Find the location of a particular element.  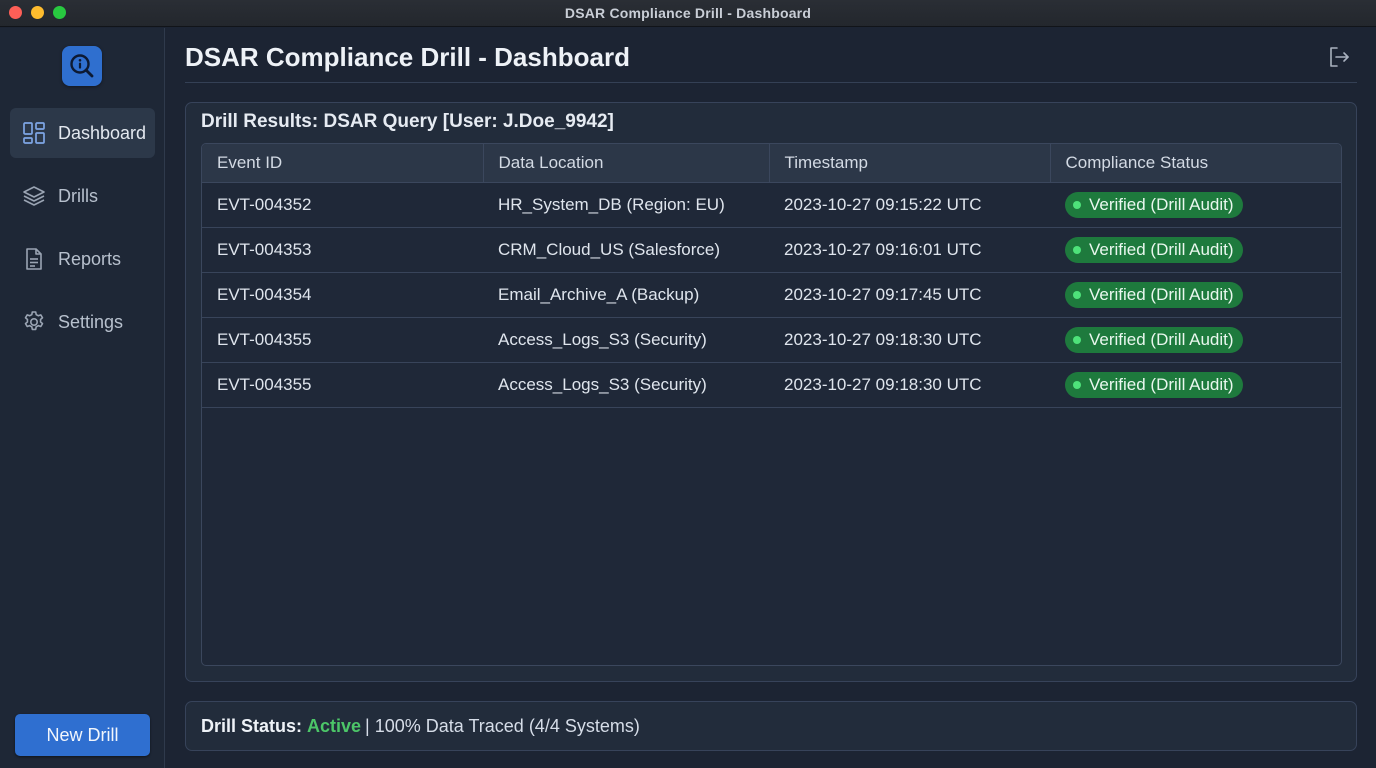

cell-event-id: EVT-004353 is located at coordinates (342, 250).